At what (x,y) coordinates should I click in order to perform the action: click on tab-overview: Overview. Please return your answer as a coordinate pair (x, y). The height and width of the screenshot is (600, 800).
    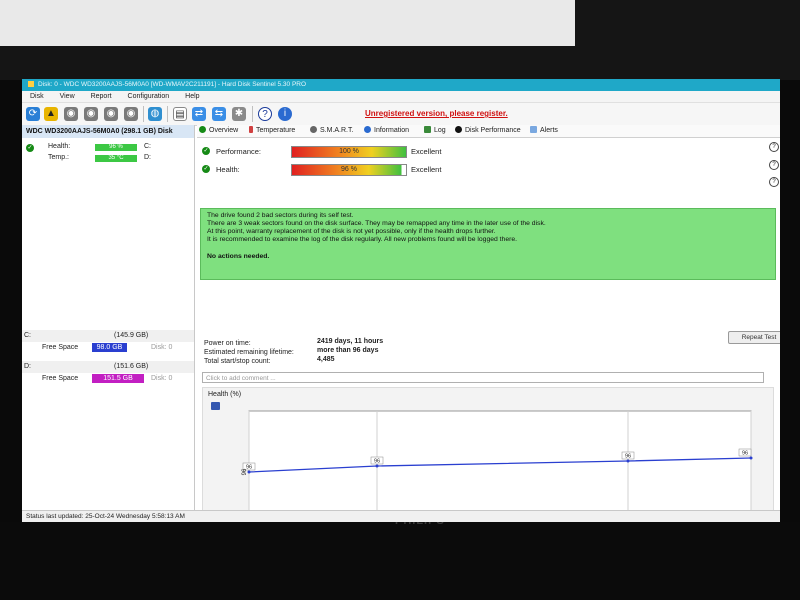
    Looking at the image, I should click on (218, 131).